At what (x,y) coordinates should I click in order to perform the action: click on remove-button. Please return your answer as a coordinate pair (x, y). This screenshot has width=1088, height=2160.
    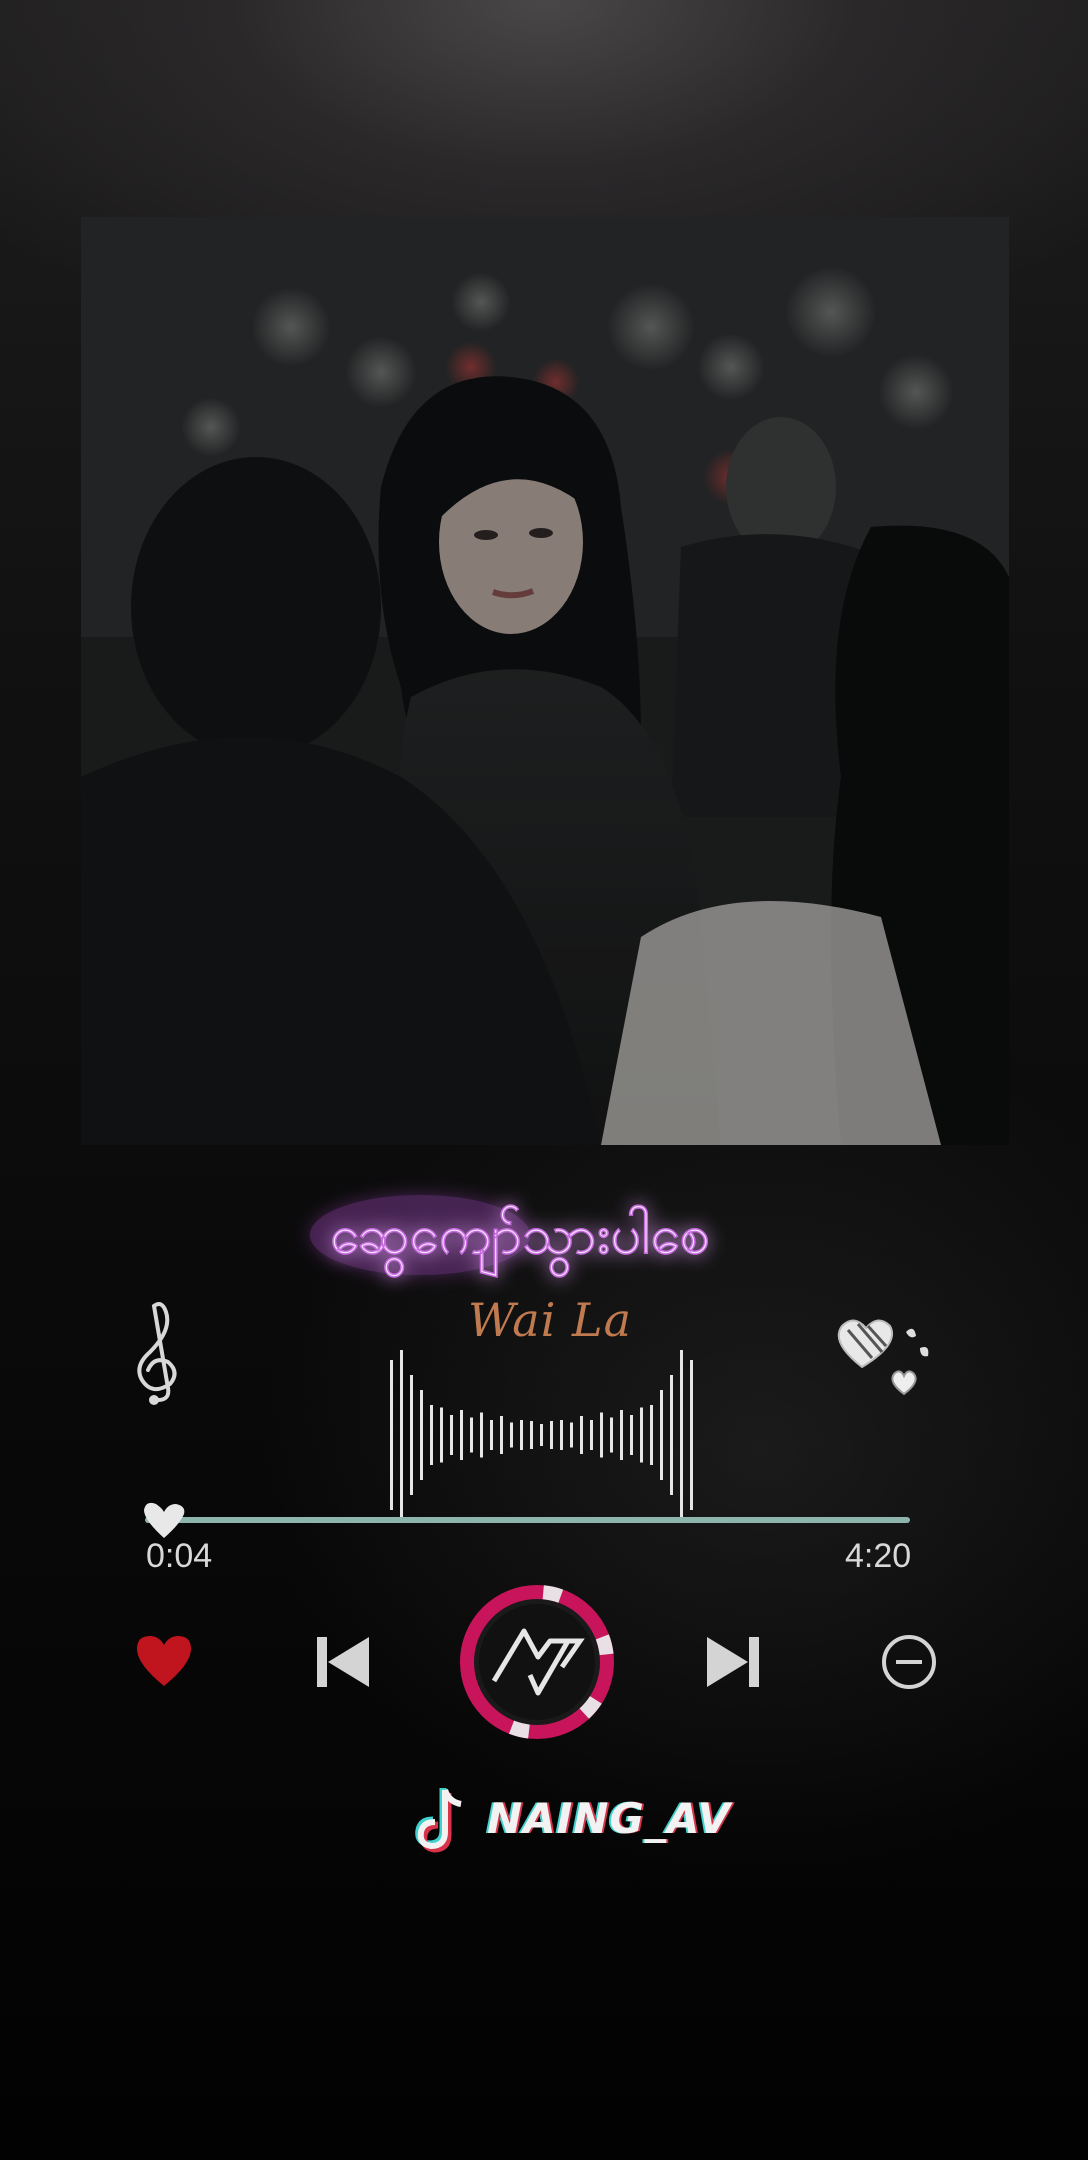
    Looking at the image, I should click on (909, 1662).